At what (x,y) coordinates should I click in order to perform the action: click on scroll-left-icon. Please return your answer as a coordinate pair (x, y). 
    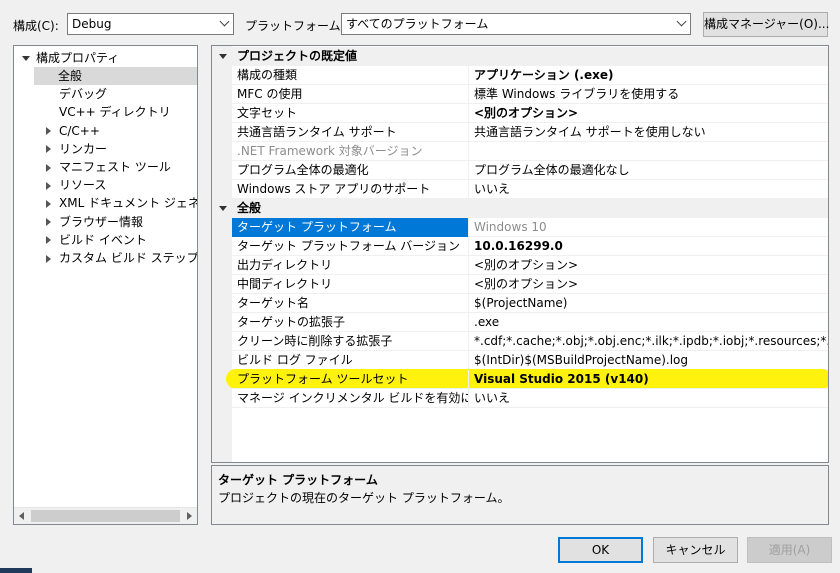
    Looking at the image, I should click on (21, 516).